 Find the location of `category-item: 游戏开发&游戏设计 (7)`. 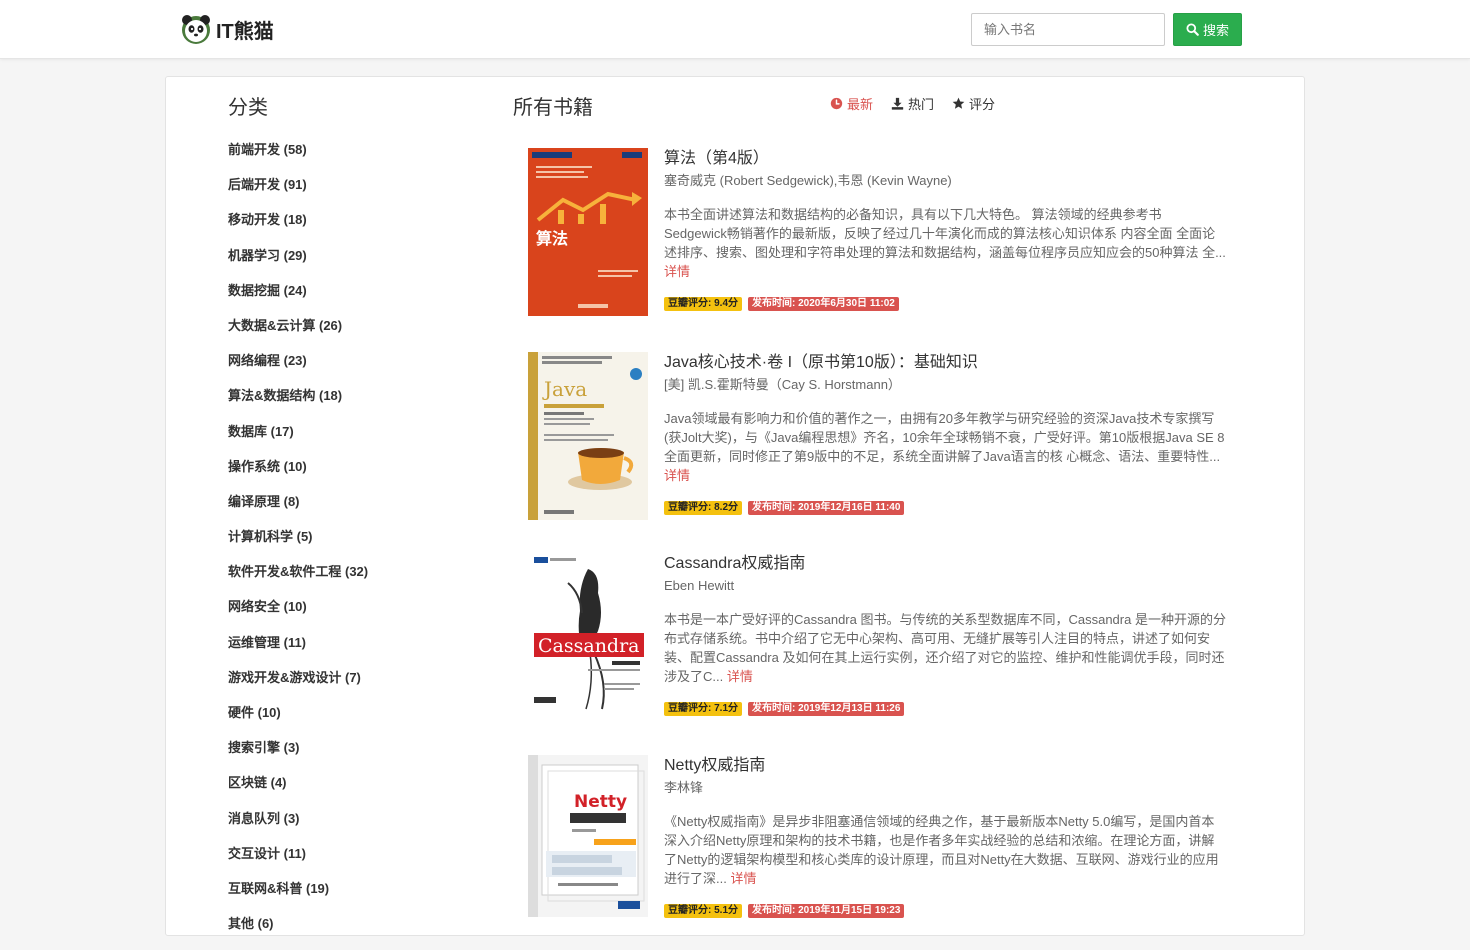

category-item: 游戏开发&游戏设计 (7) is located at coordinates (298, 686).